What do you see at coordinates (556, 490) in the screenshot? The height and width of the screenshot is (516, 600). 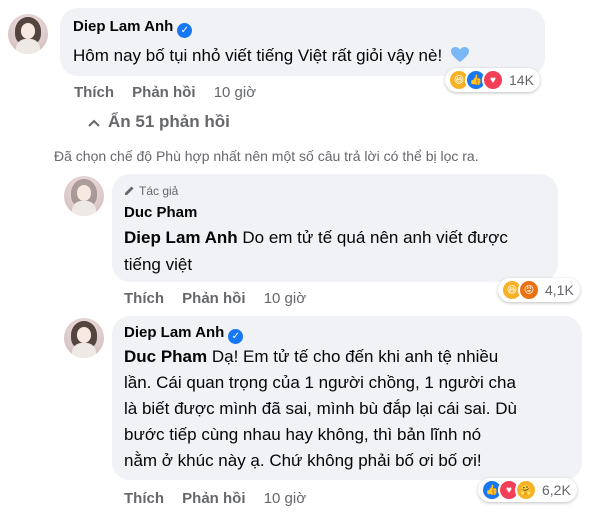 I see `reaction-count: 6,2K` at bounding box center [556, 490].